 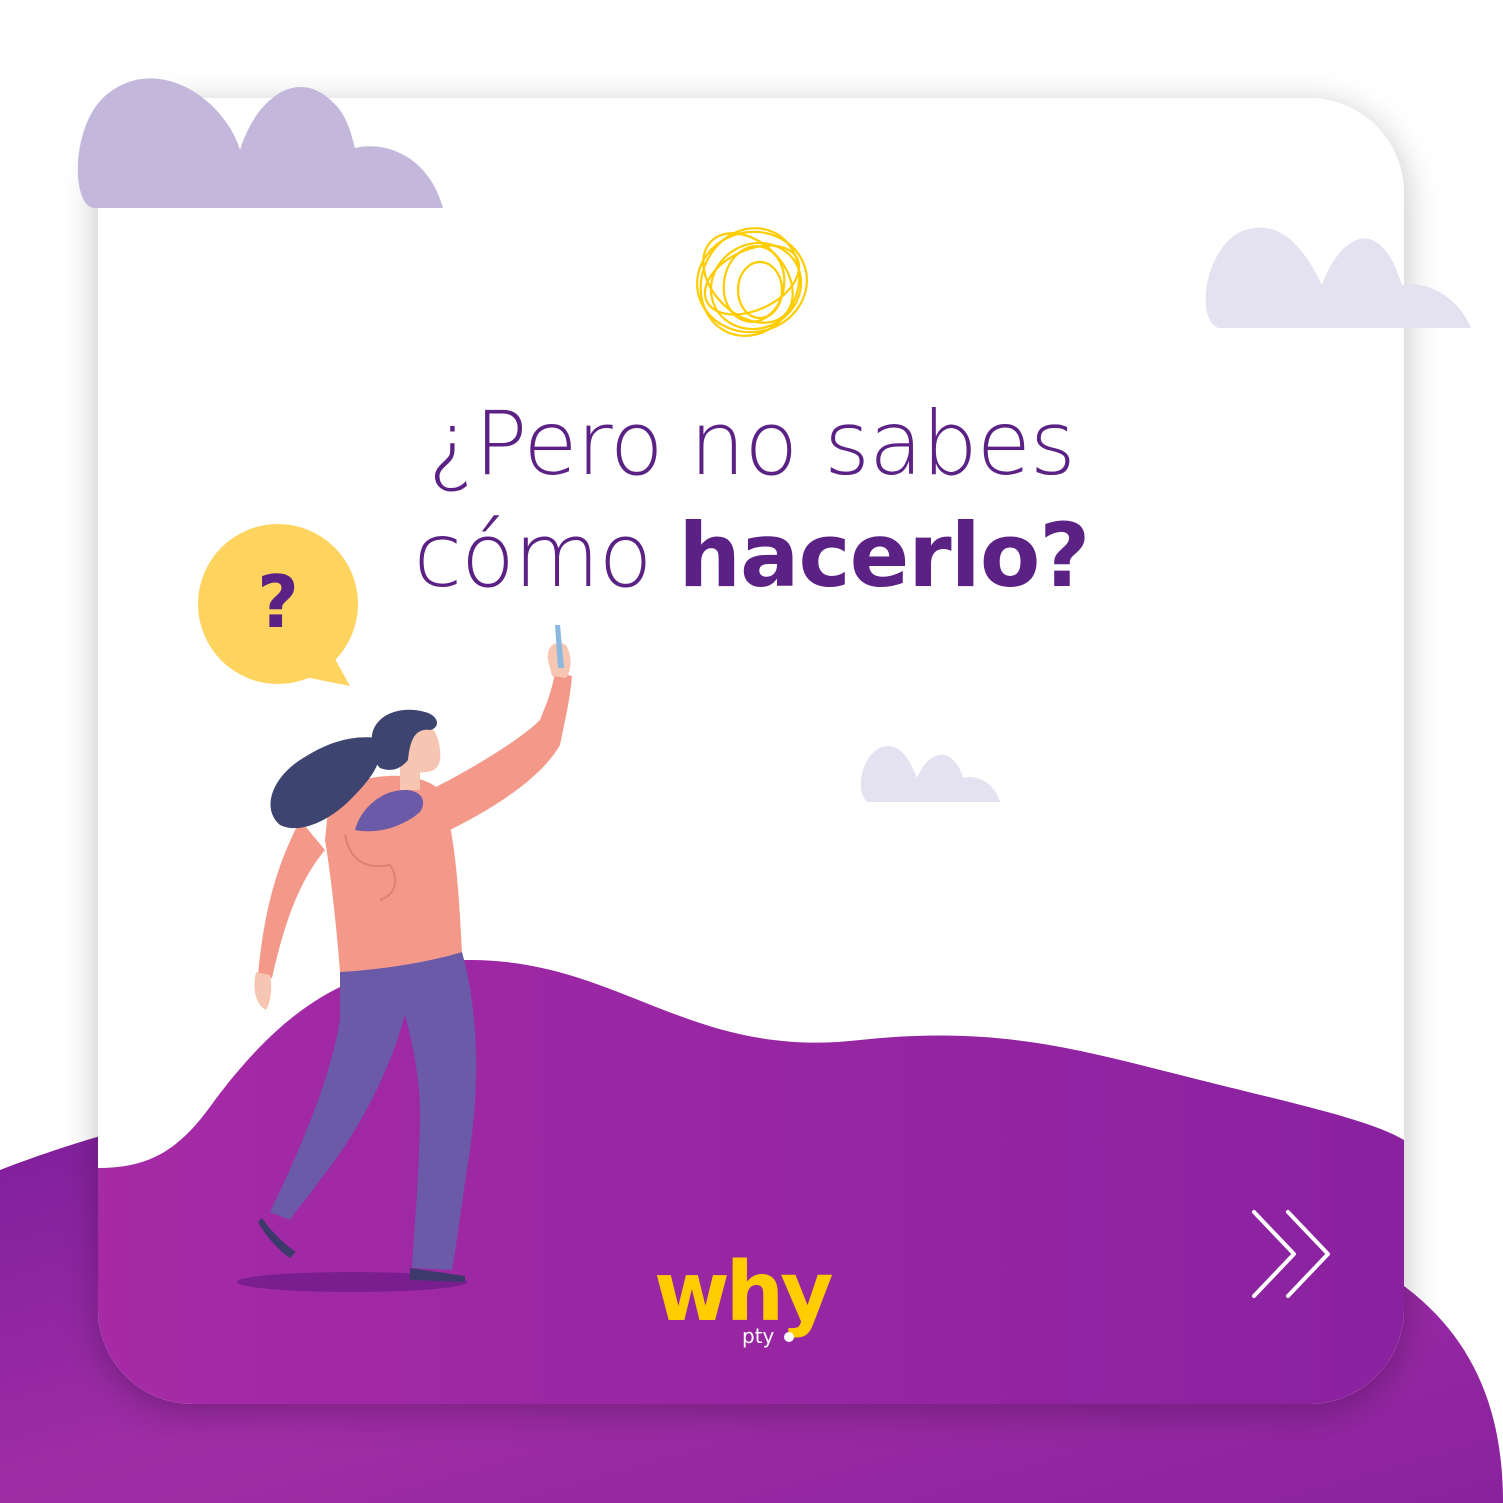 I want to click on headline-line-2-regular: cómo, so click(x=546, y=555).